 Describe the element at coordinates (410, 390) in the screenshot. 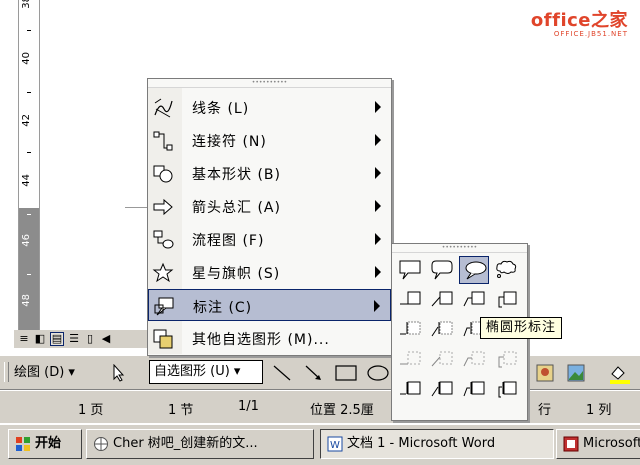

I see `border-accent-callout-1-icon` at that location.